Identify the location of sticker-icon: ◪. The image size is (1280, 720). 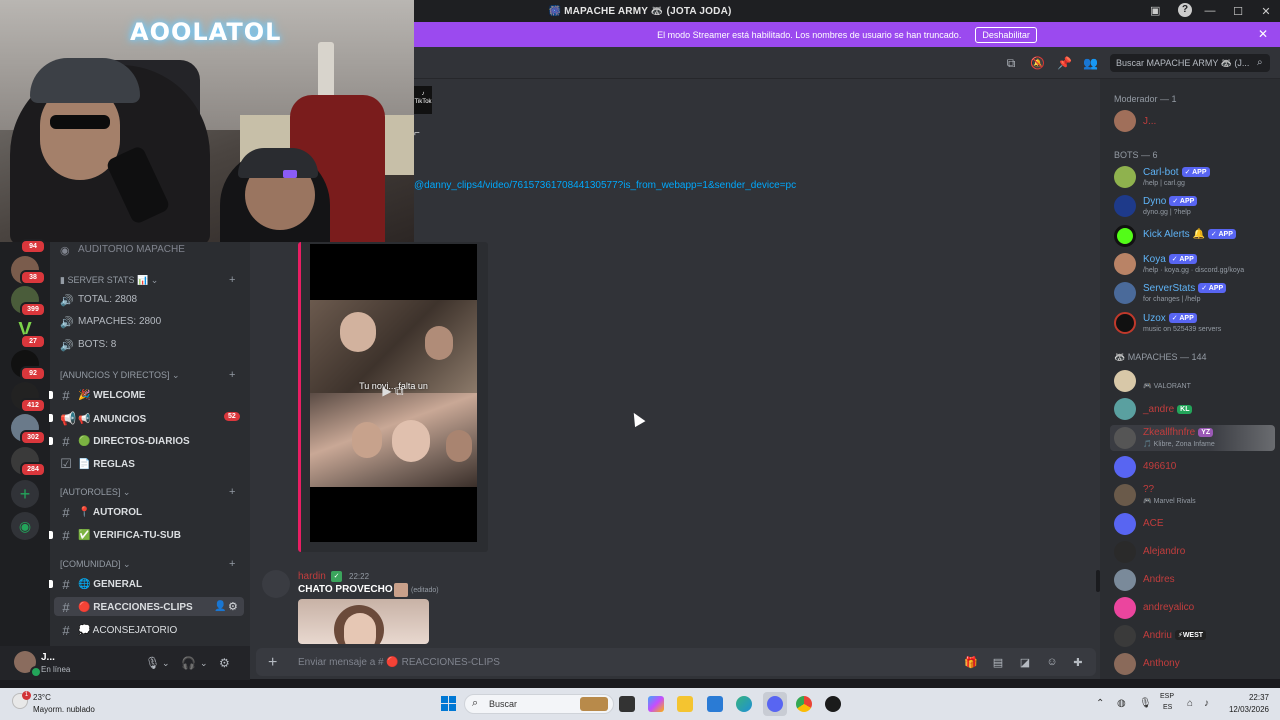
(1025, 663).